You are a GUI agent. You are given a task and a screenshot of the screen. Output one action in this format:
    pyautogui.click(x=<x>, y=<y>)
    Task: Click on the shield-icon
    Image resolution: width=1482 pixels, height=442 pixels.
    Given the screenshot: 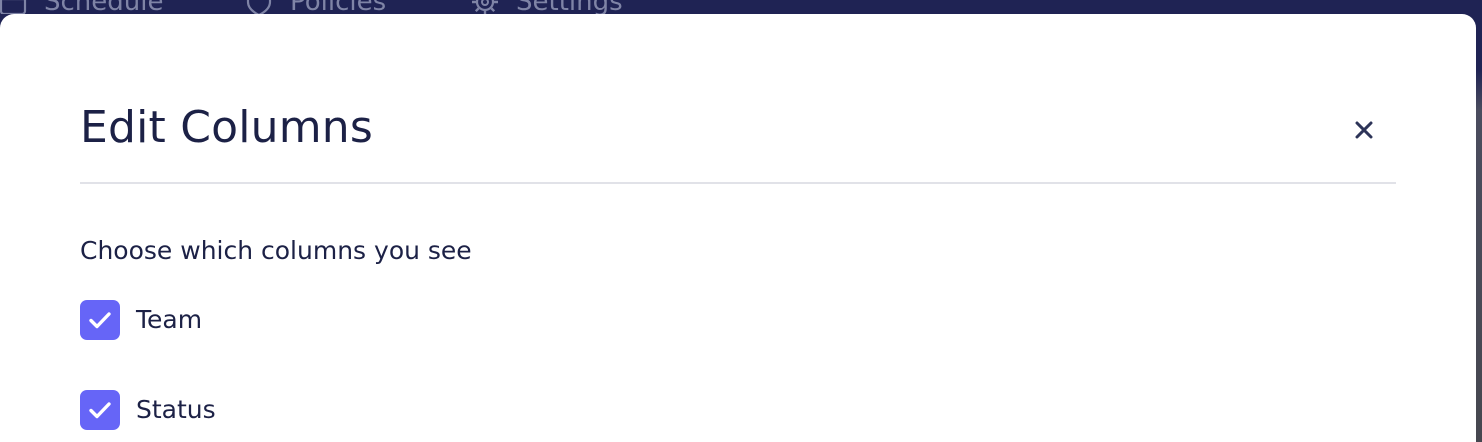 What is the action you would take?
    pyautogui.click(x=259, y=7)
    